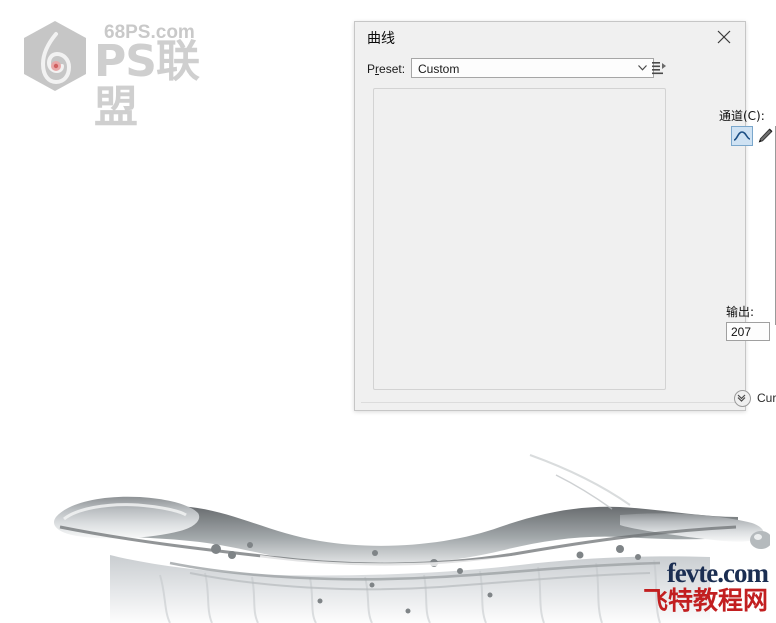  I want to click on pencil-icon, so click(765, 136).